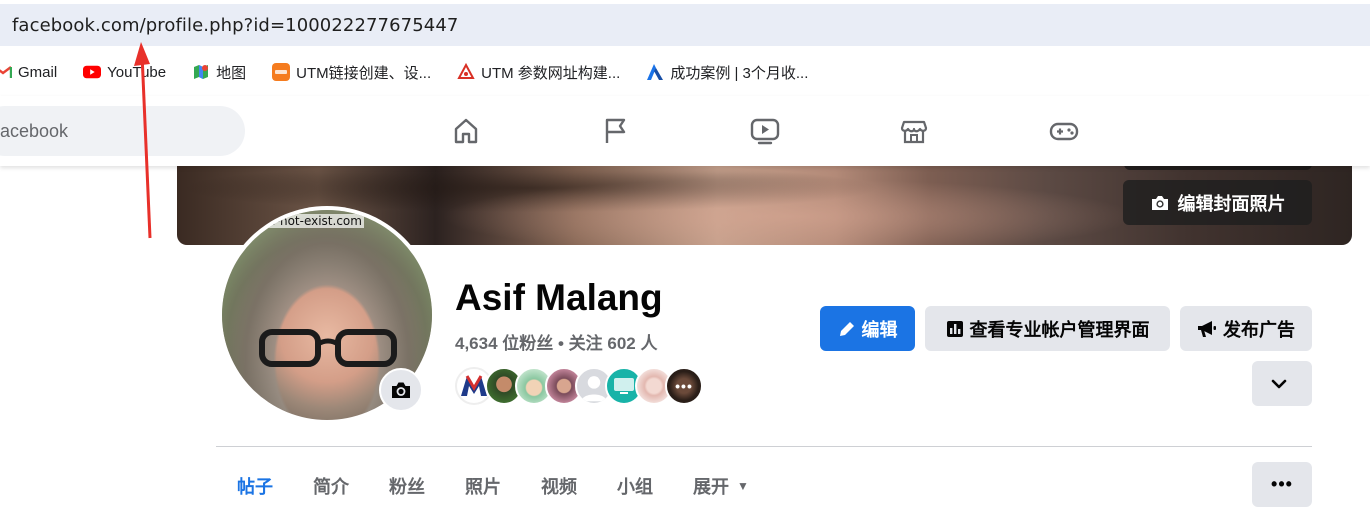 The width and height of the screenshot is (1370, 513). I want to click on tab-label: 小组, so click(635, 487).